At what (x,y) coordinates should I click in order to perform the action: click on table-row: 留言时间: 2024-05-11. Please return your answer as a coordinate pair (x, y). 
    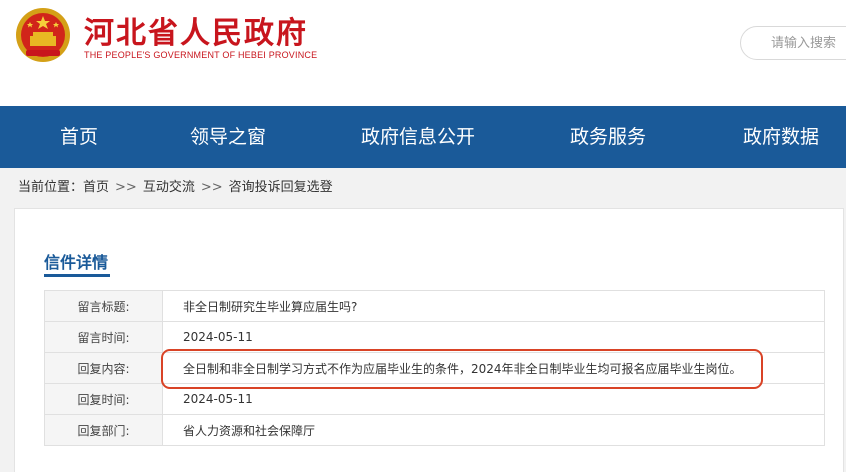
    Looking at the image, I should click on (434, 337).